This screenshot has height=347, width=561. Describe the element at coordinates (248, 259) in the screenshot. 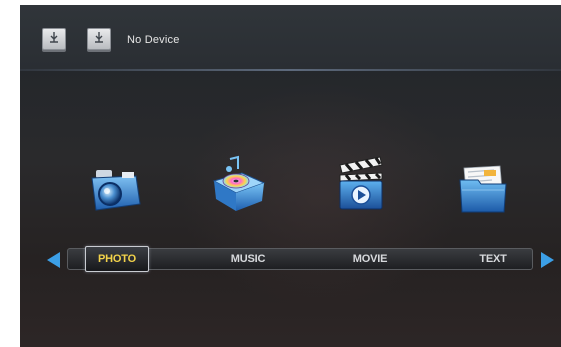

I see `menu-item-music: MUSIC` at that location.